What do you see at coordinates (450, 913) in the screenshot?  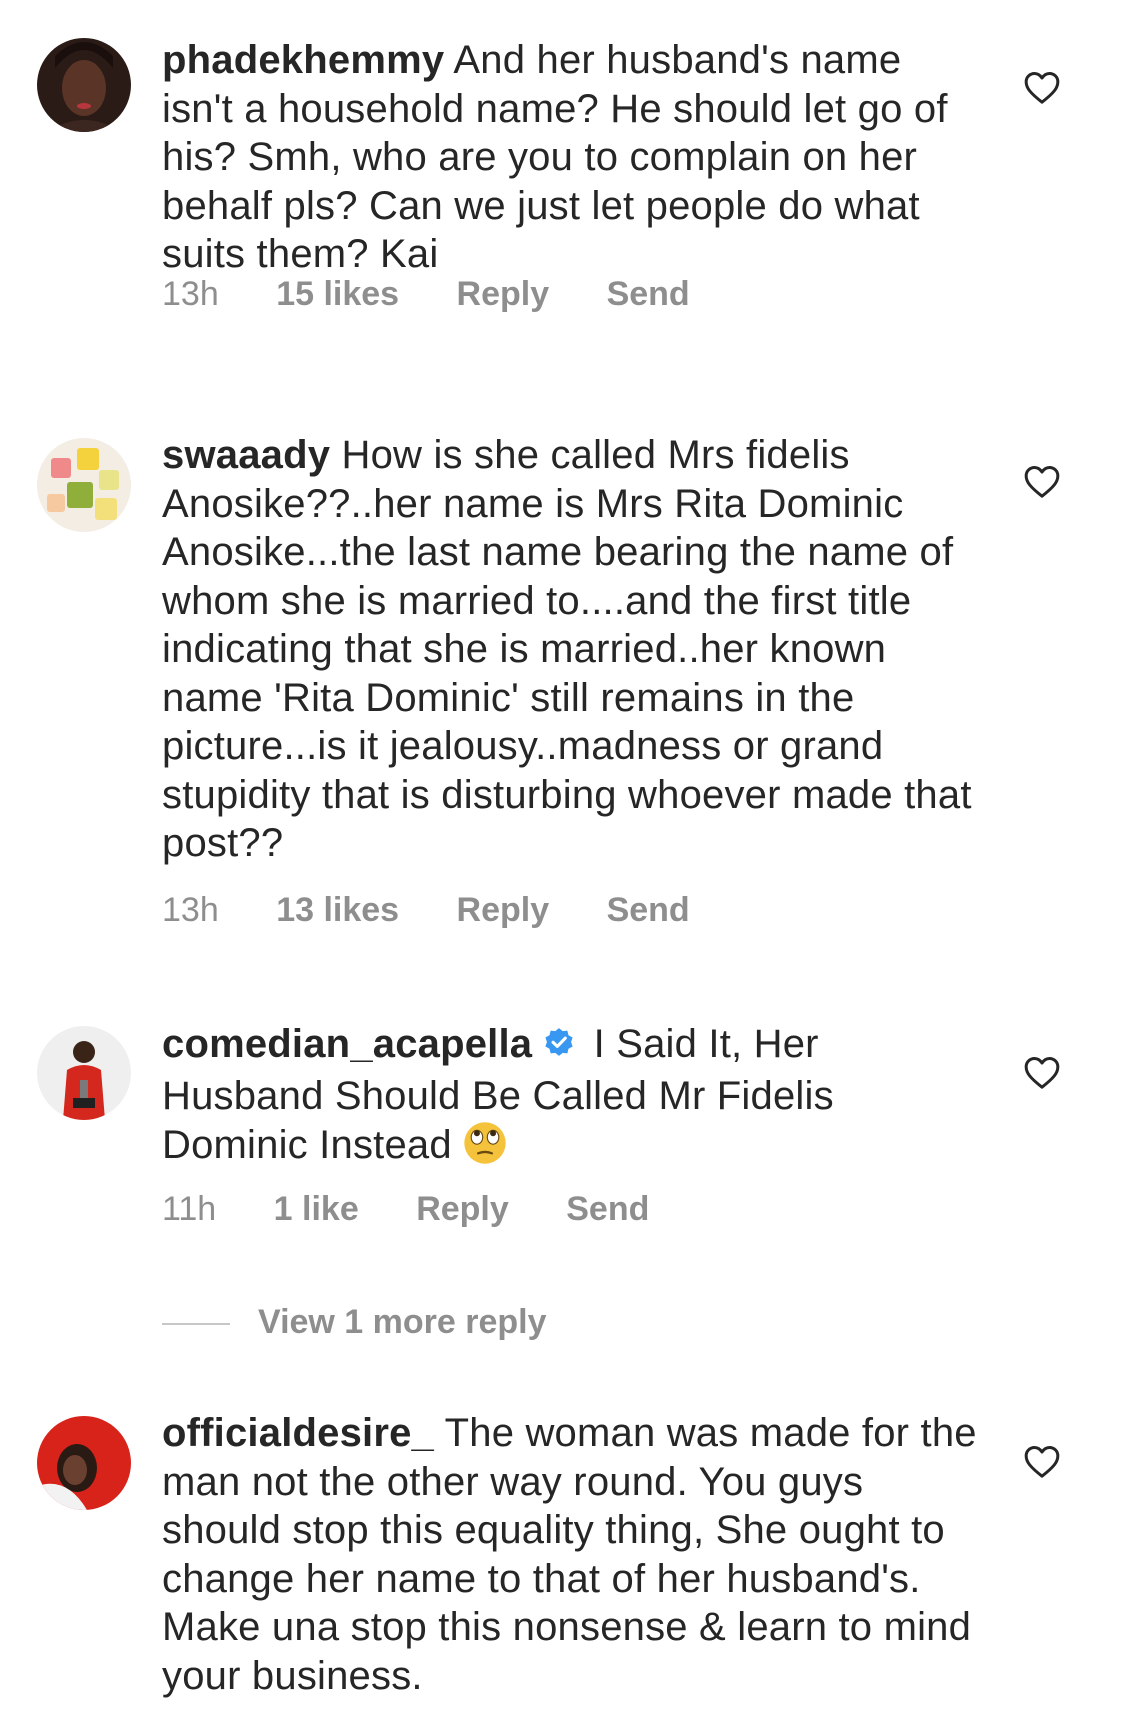 I see `comment-meta: 13h 13 likes Reply Send` at bounding box center [450, 913].